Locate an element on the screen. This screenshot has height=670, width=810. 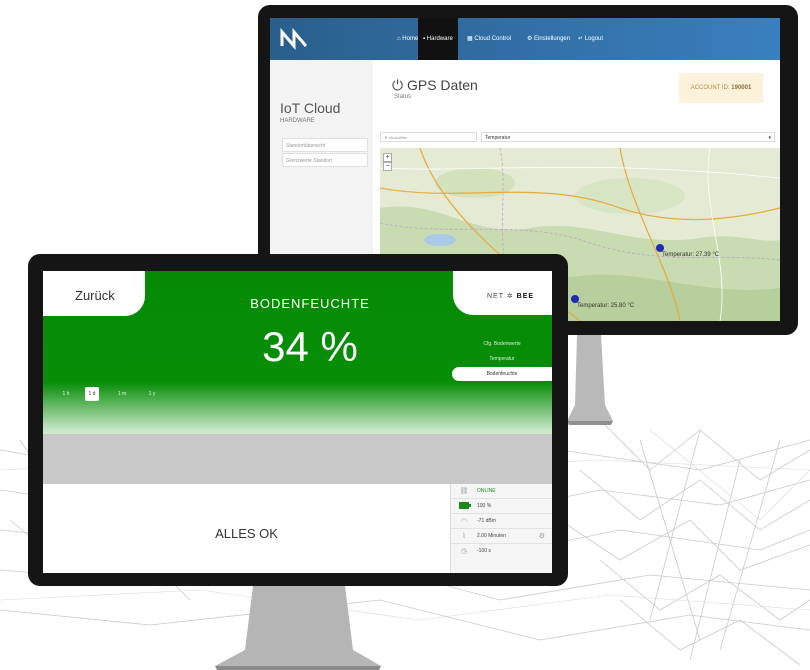
range-tab-1h: 1 h is located at coordinates (66, 394).